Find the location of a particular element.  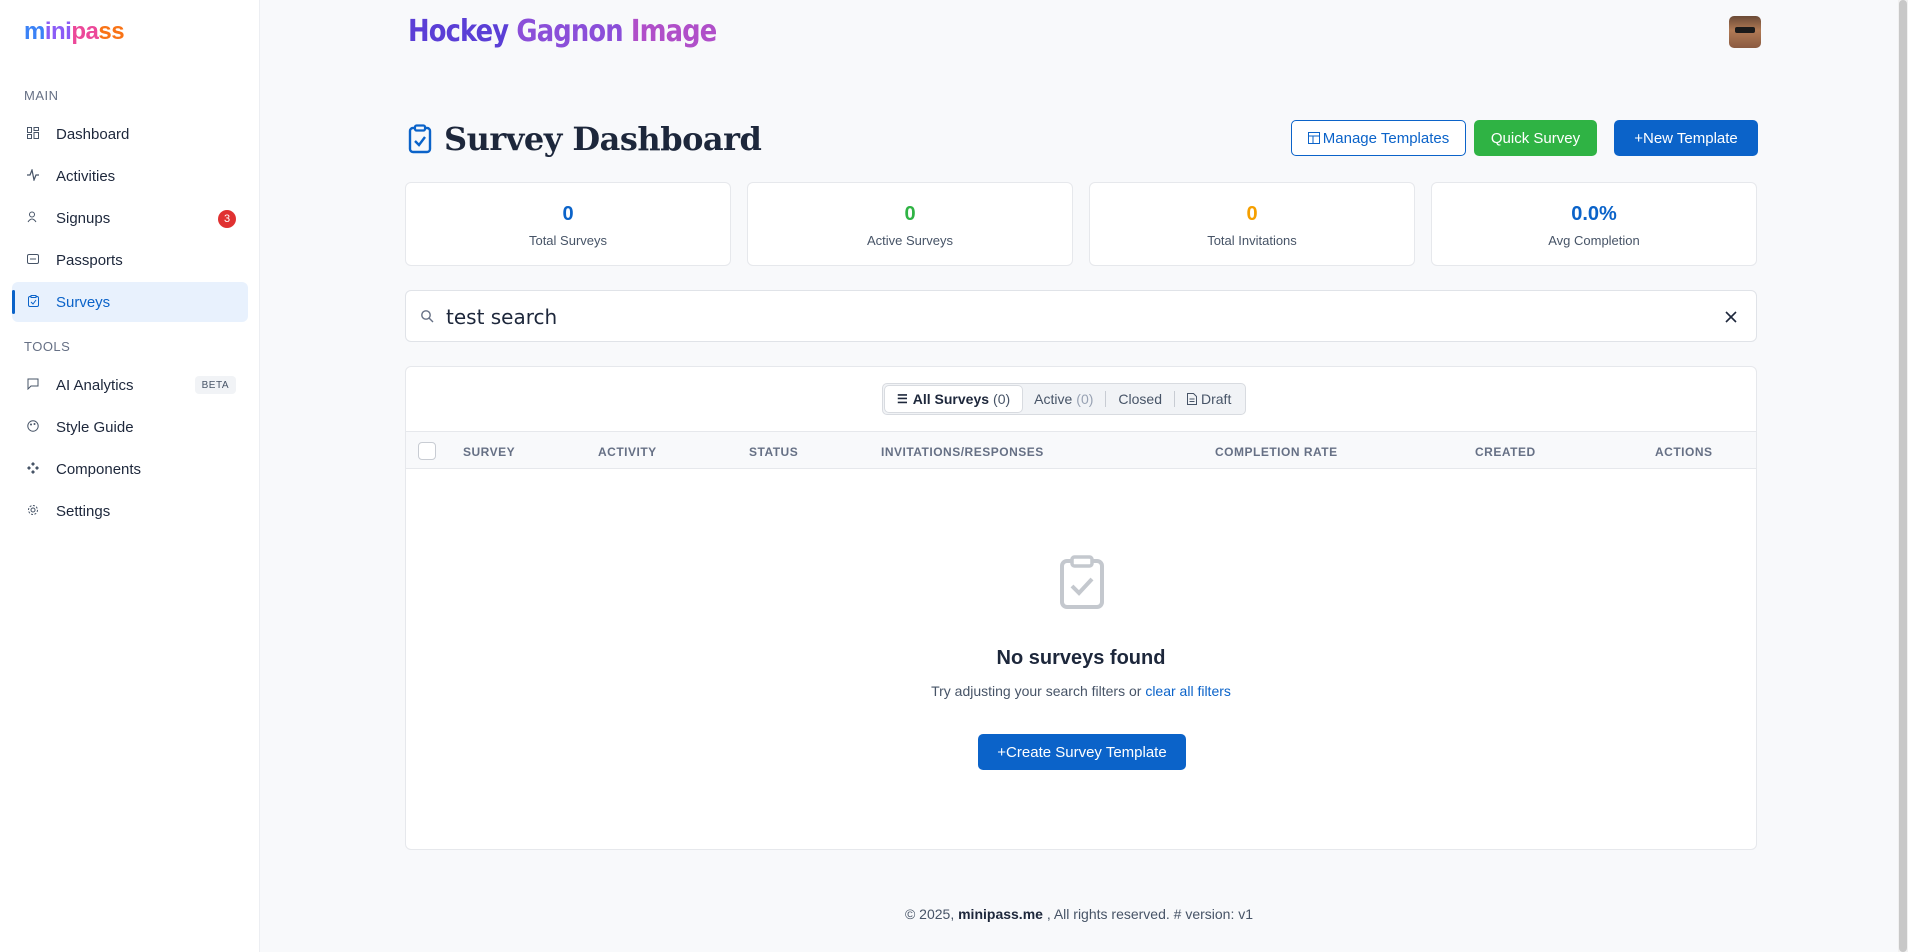

logo-part: ss is located at coordinates (111, 31).